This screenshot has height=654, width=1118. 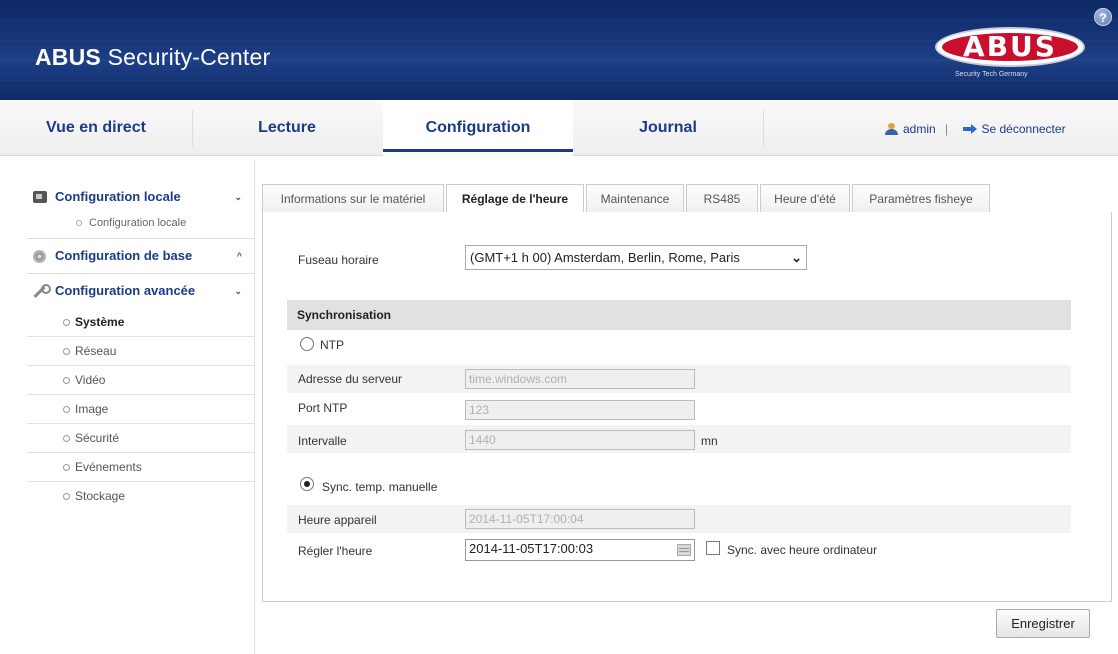 I want to click on tab-journal: Journal, so click(x=668, y=128).